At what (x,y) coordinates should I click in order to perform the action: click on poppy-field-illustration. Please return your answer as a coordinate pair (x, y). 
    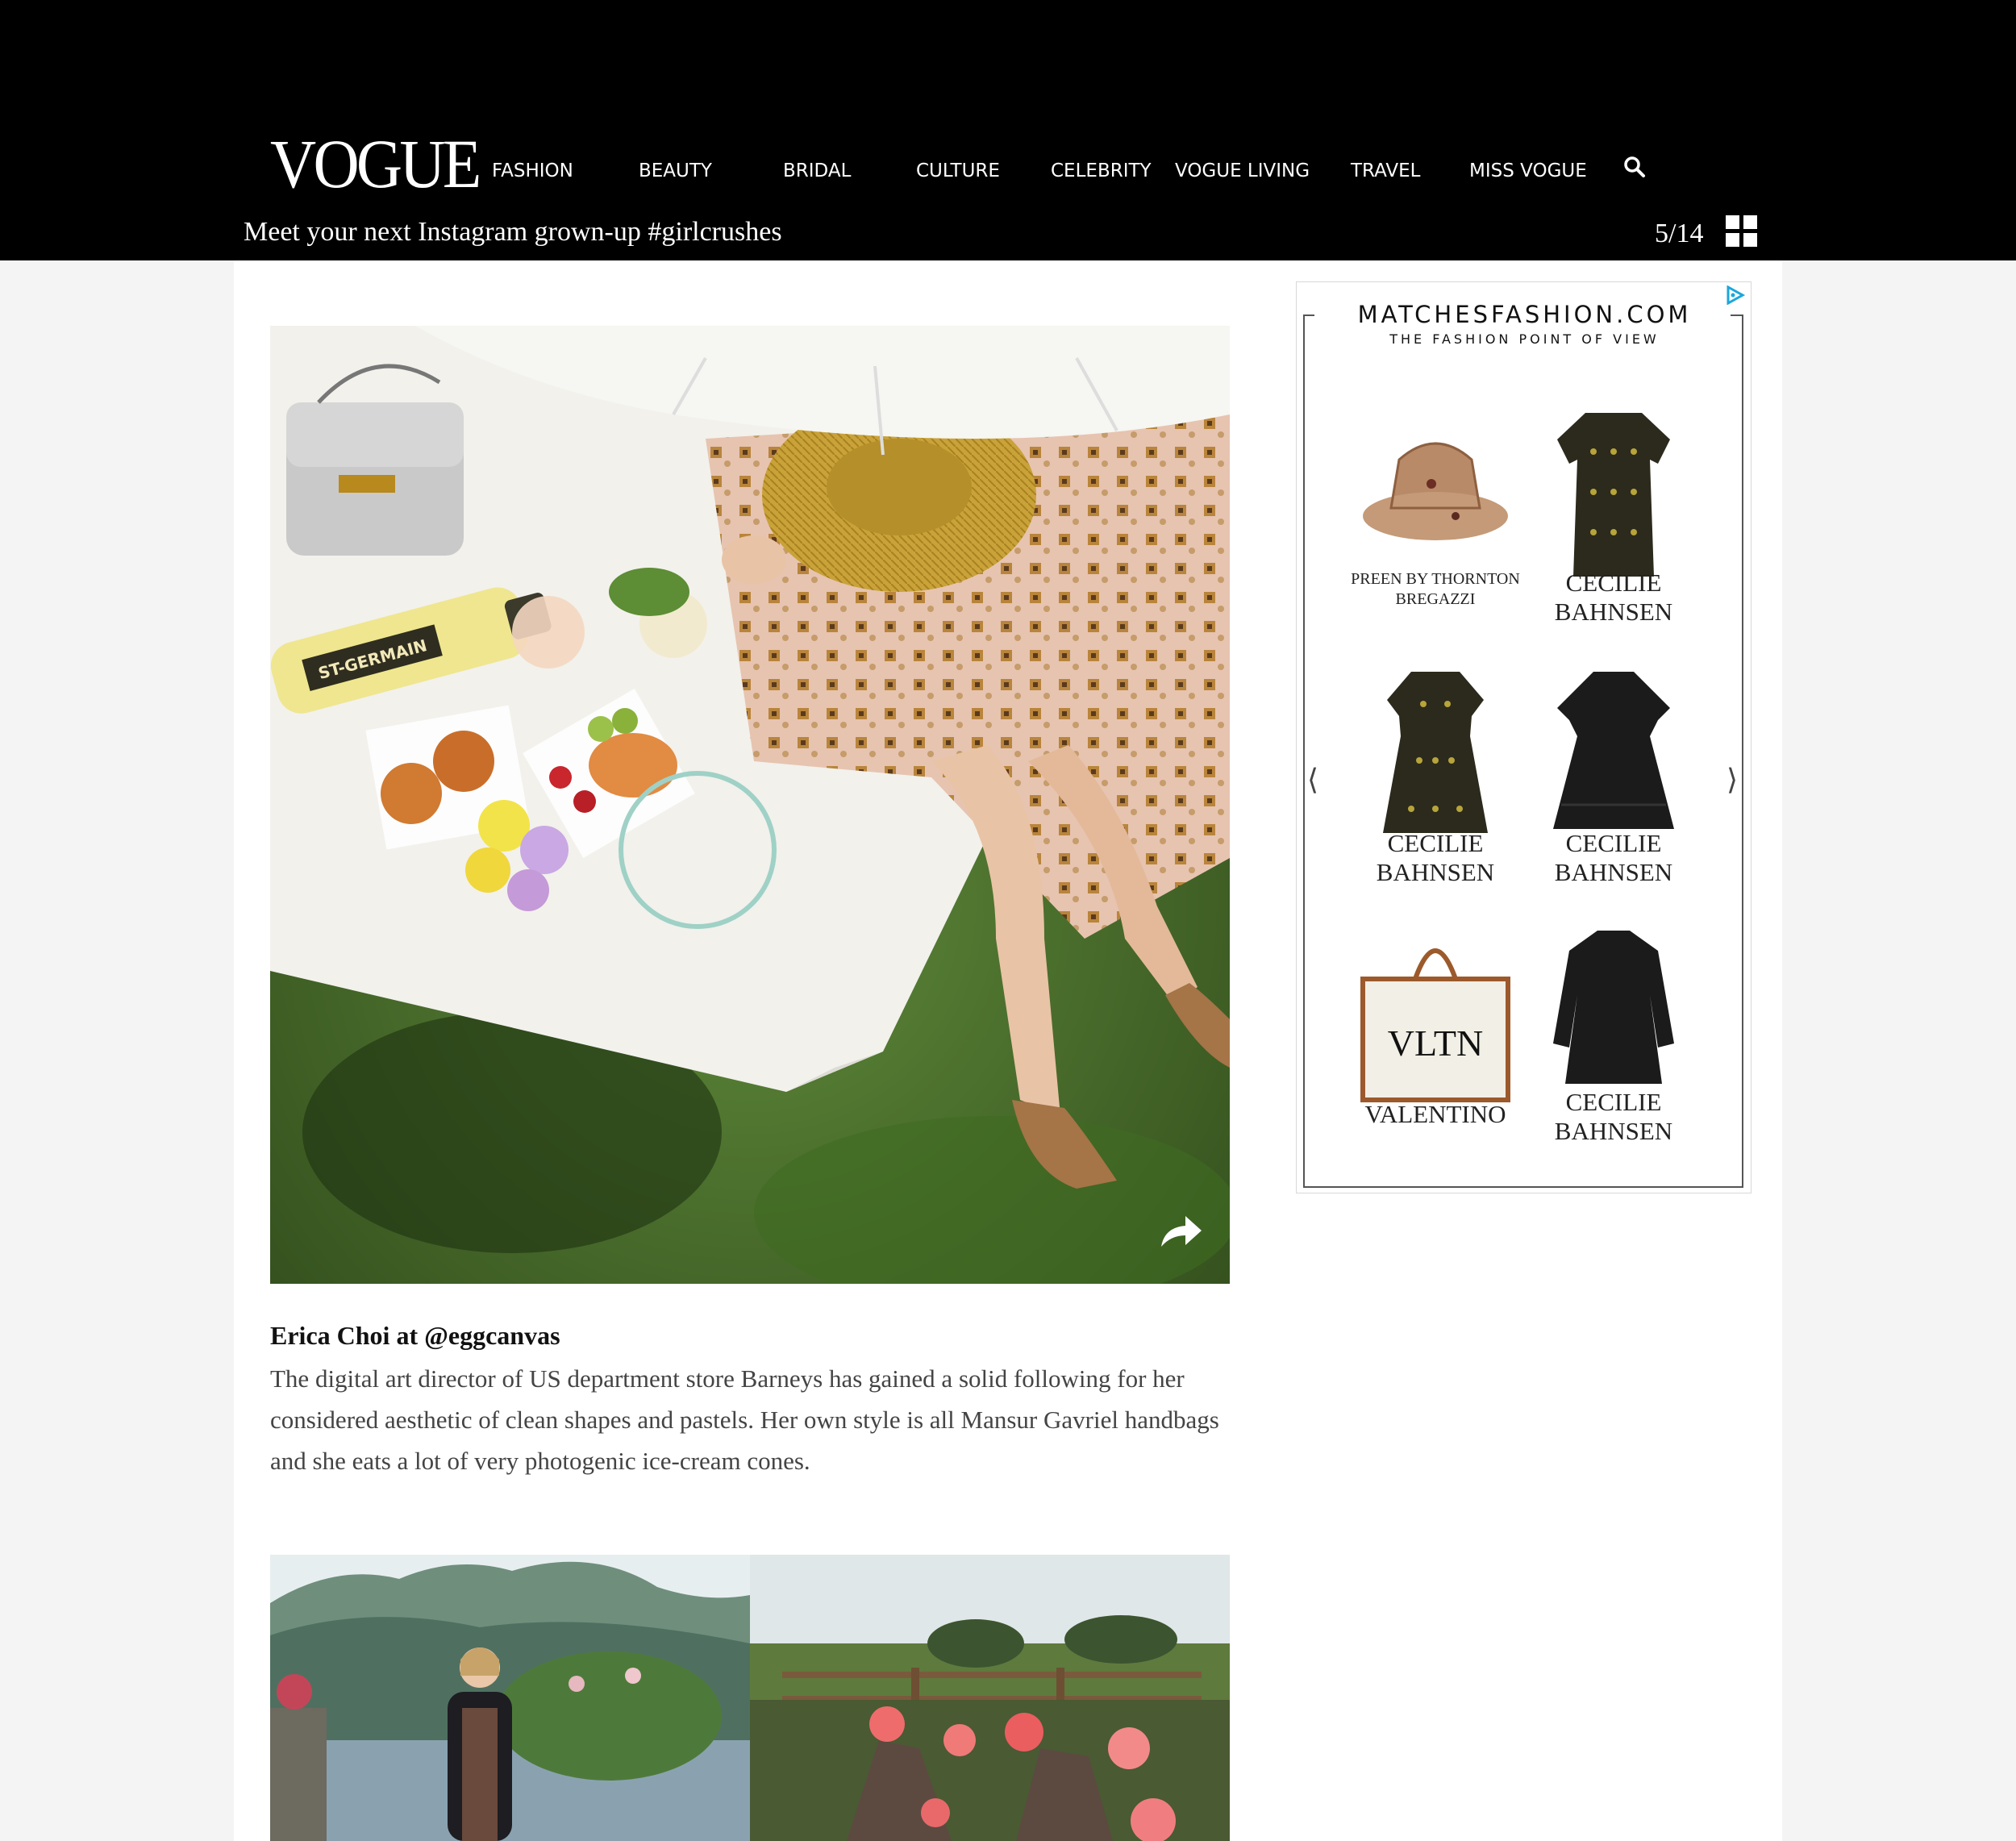
    Looking at the image, I should click on (990, 1698).